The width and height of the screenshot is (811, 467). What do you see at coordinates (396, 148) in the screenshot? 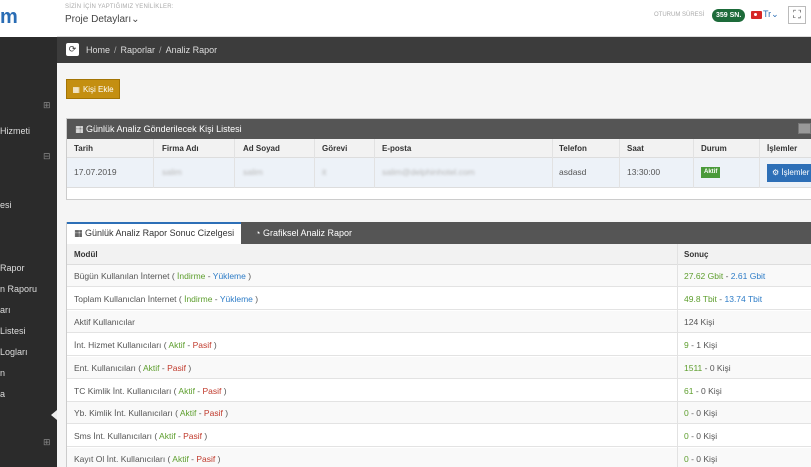
I see `col-header: E-posta` at bounding box center [396, 148].